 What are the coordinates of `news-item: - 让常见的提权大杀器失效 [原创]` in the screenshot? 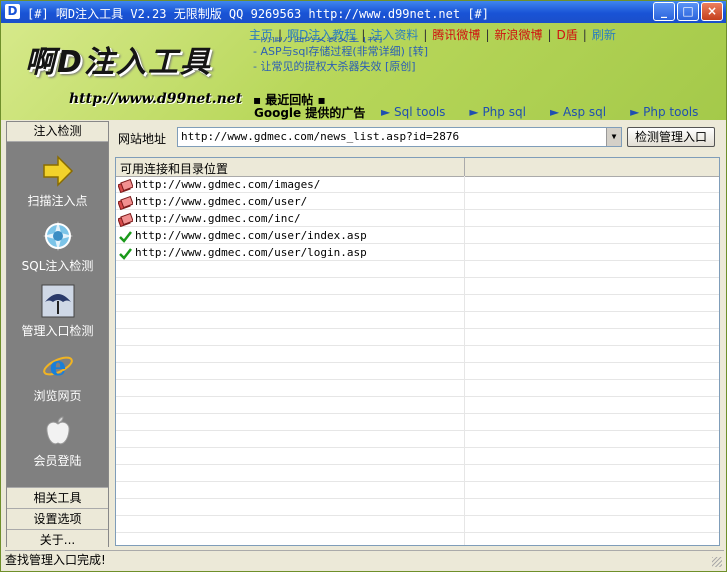 It's located at (340, 66).